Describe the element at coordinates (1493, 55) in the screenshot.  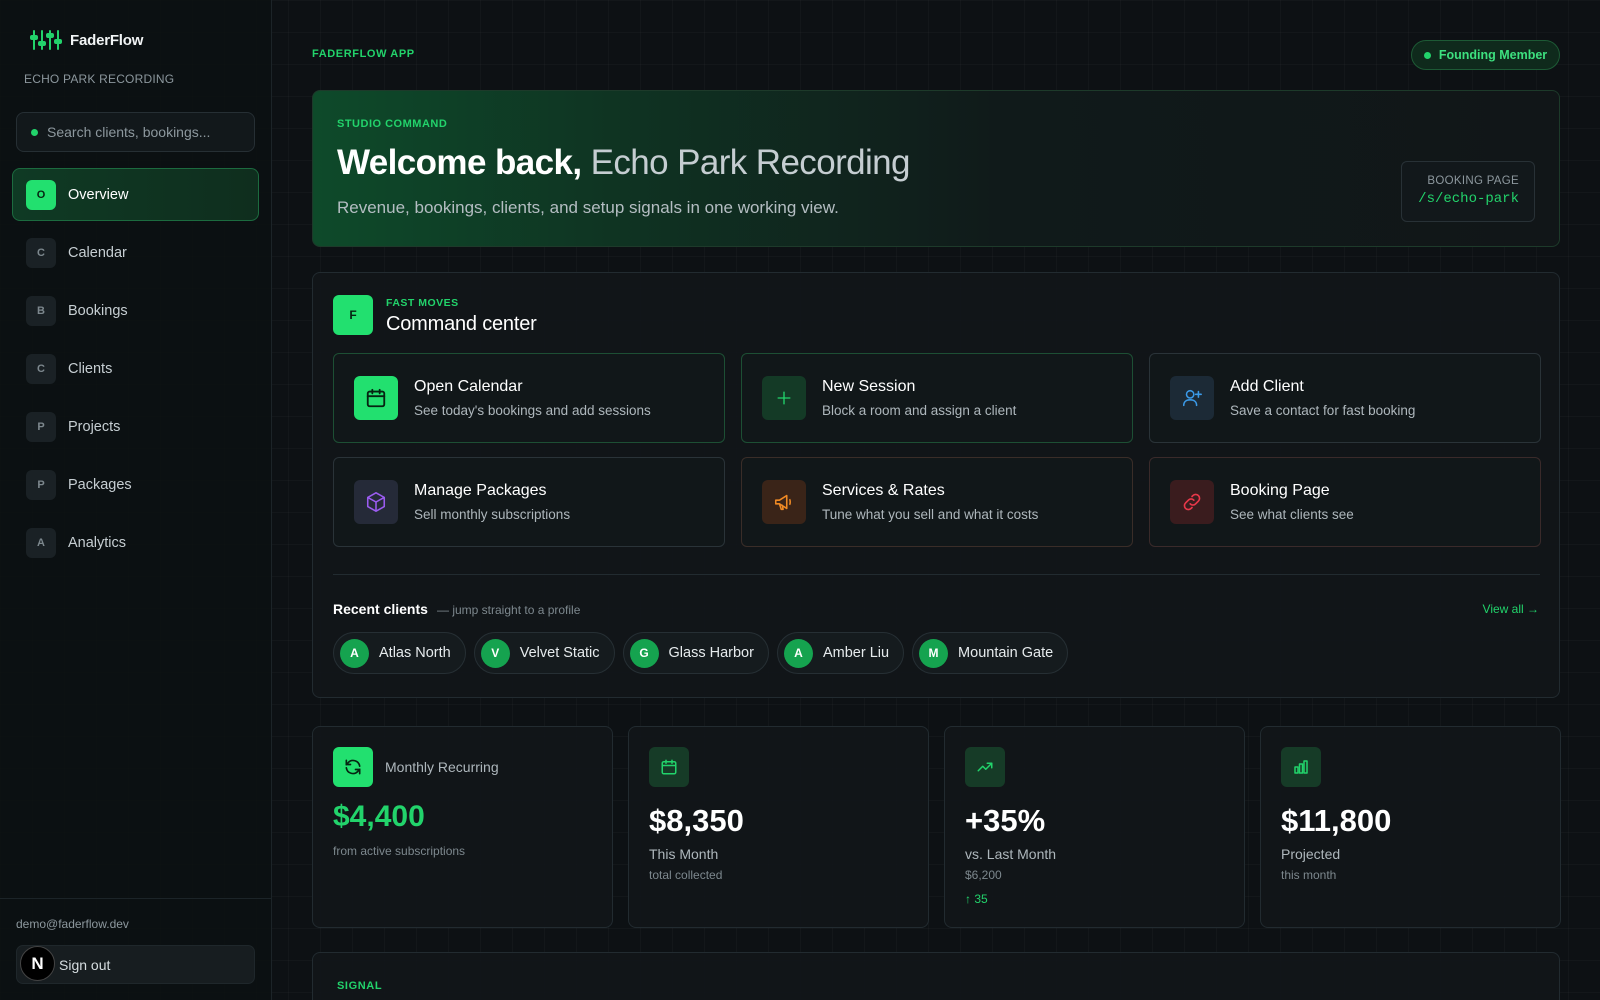
I see `member-badge-label: Founding Member` at that location.